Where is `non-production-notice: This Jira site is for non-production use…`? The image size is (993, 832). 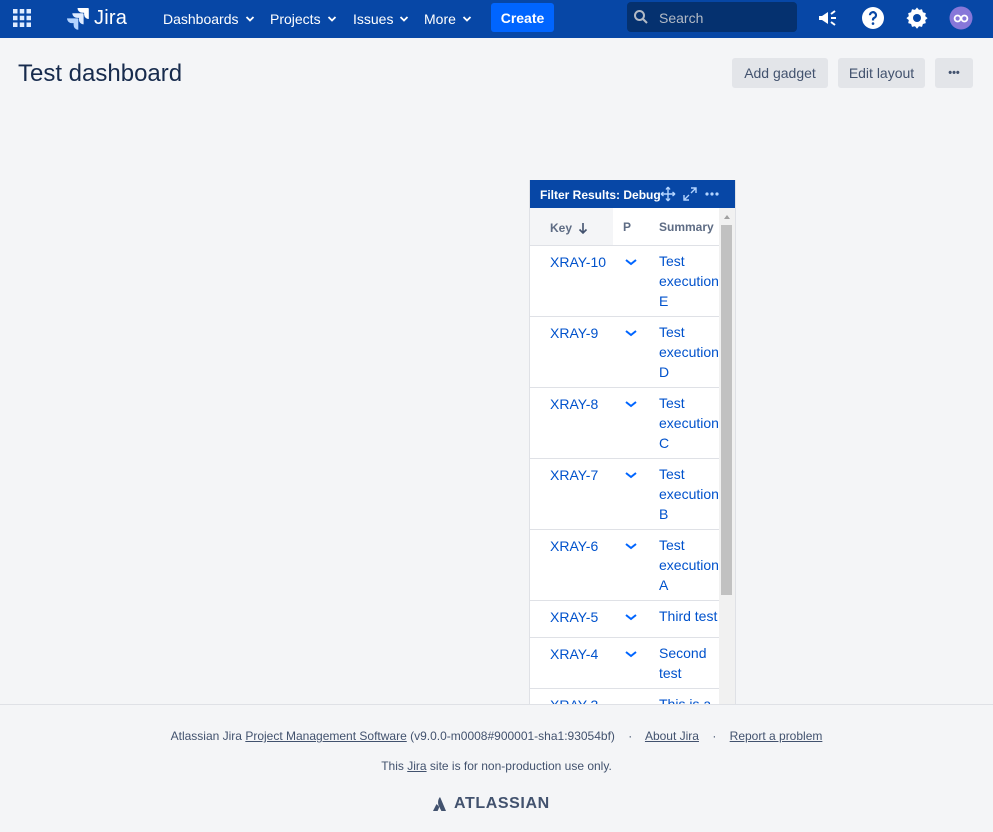 non-production-notice: This Jira site is for non-production use… is located at coordinates (496, 766).